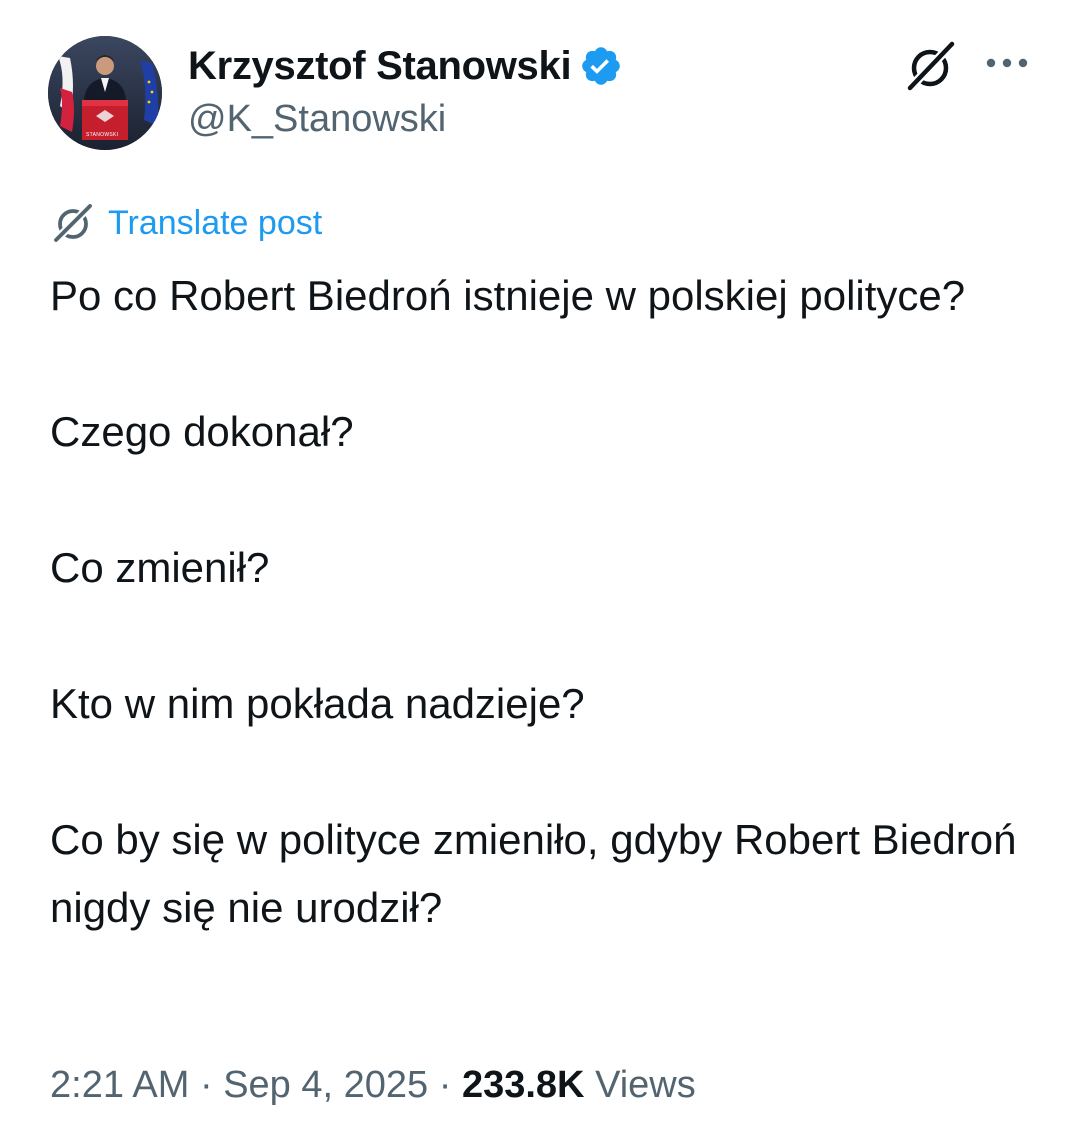  What do you see at coordinates (601, 66) in the screenshot?
I see `verified-badge-icon` at bounding box center [601, 66].